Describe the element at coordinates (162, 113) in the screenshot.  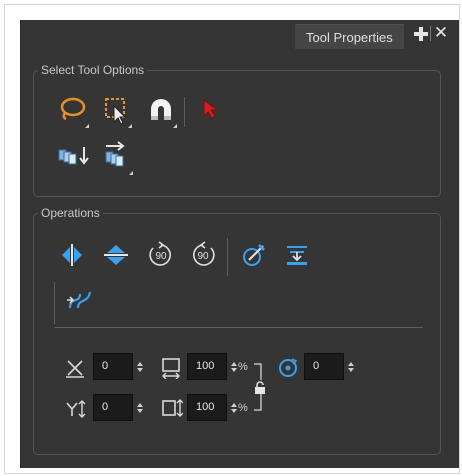
I see `snap-magnet-icon` at that location.